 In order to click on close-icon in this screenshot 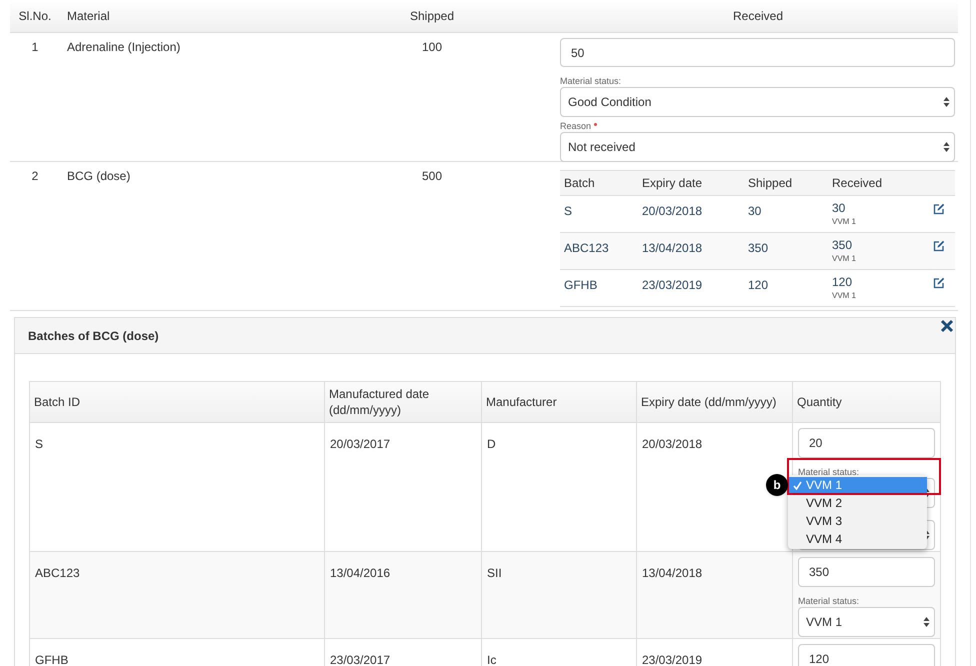, I will do `click(947, 326)`.